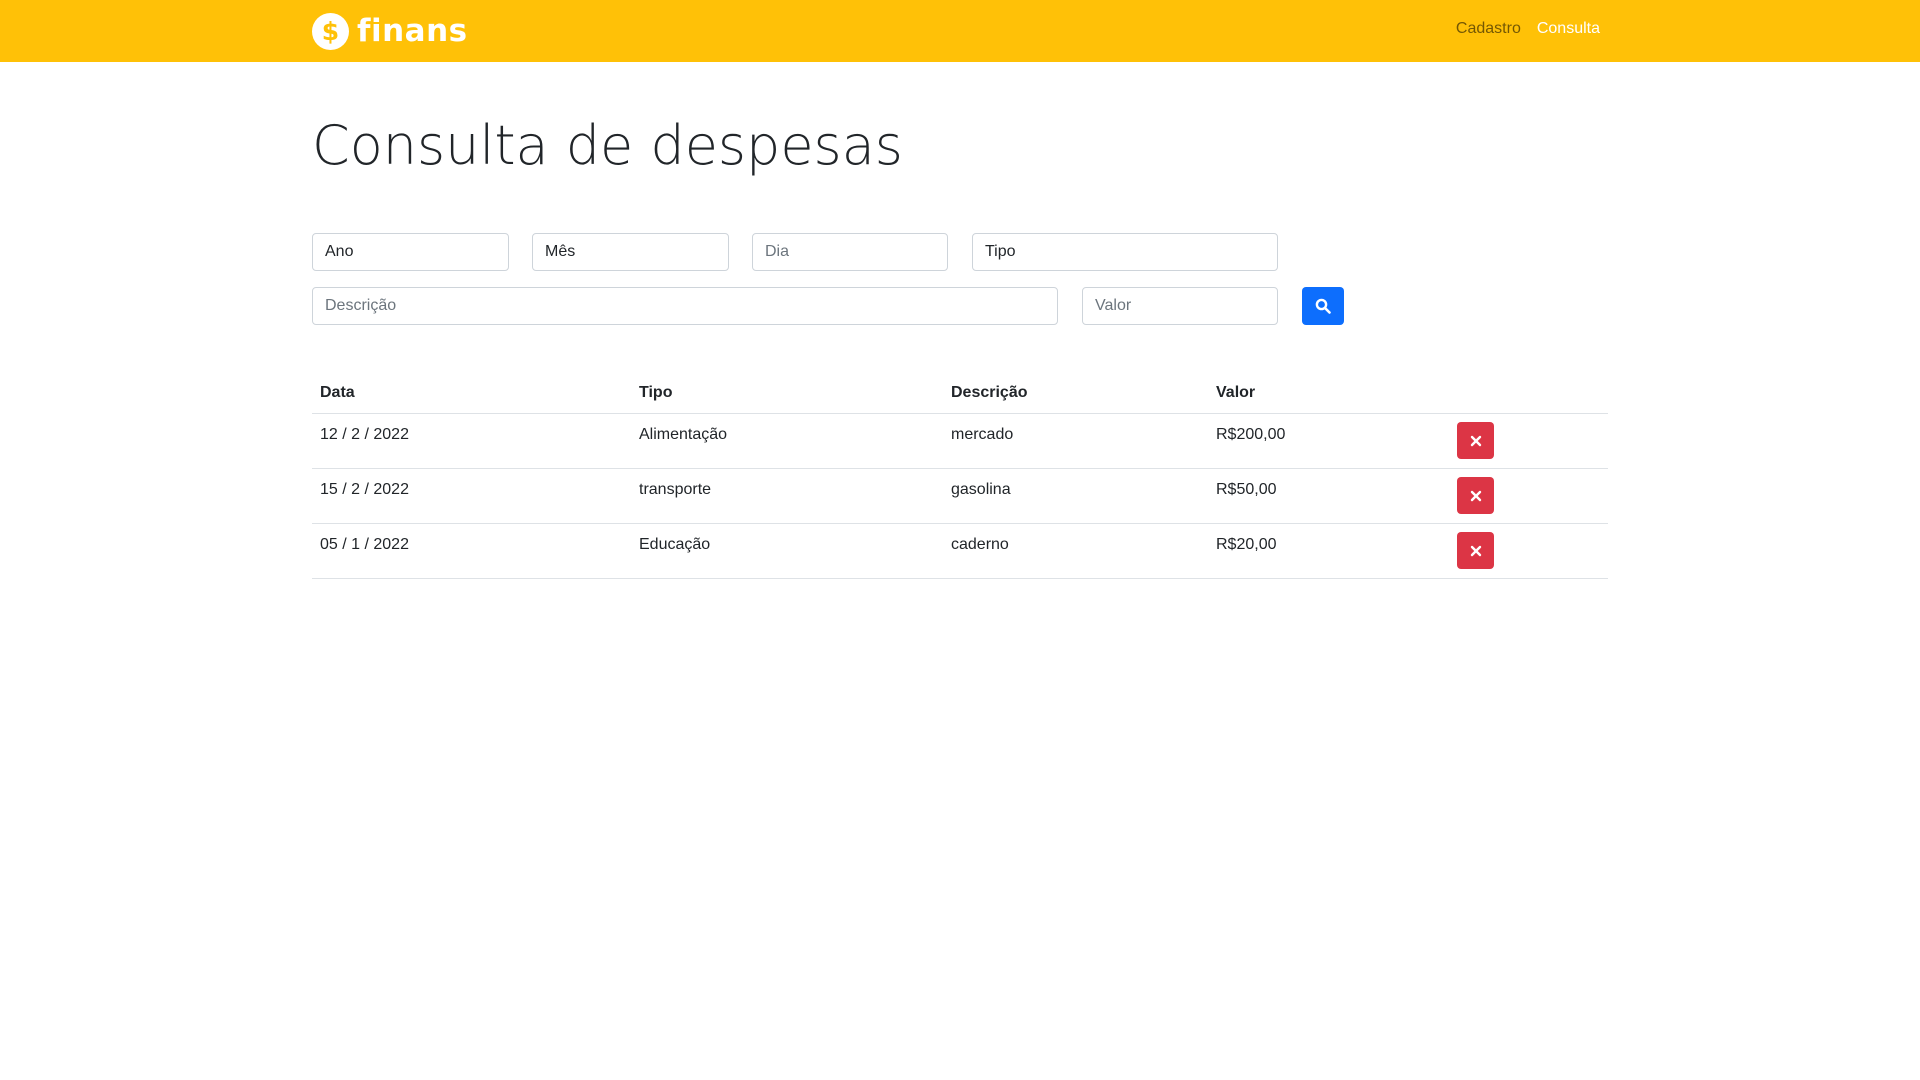 The width and height of the screenshot is (1920, 1080). Describe the element at coordinates (1246, 544) in the screenshot. I see `cell-valor: R$20,00` at that location.